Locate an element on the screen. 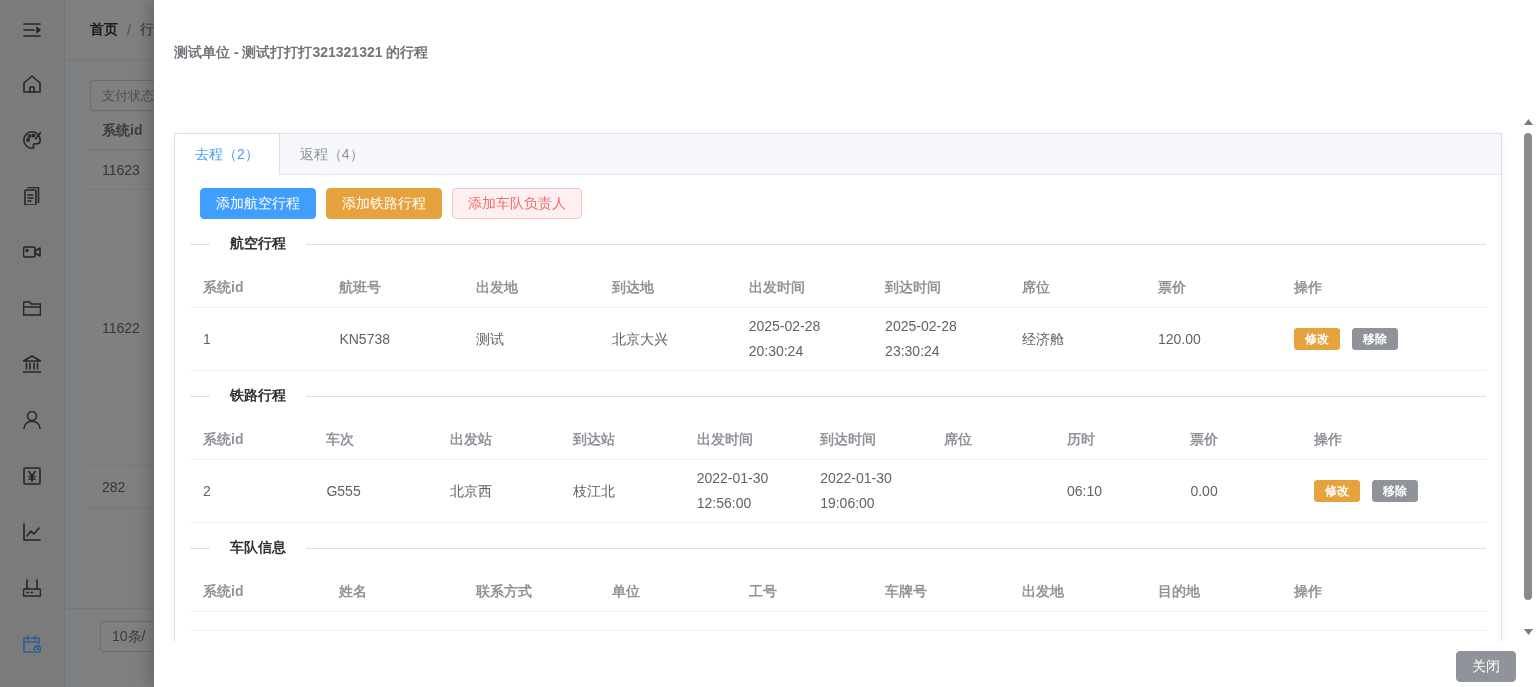  menu-toggle-icon is located at coordinates (32, 30).